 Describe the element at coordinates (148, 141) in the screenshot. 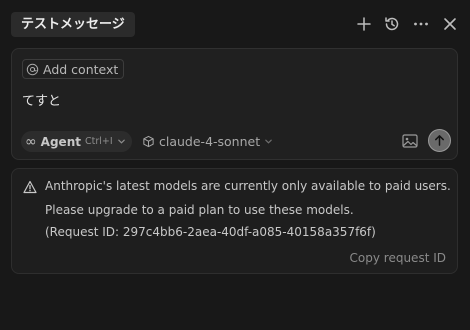

I see `cube-icon` at that location.